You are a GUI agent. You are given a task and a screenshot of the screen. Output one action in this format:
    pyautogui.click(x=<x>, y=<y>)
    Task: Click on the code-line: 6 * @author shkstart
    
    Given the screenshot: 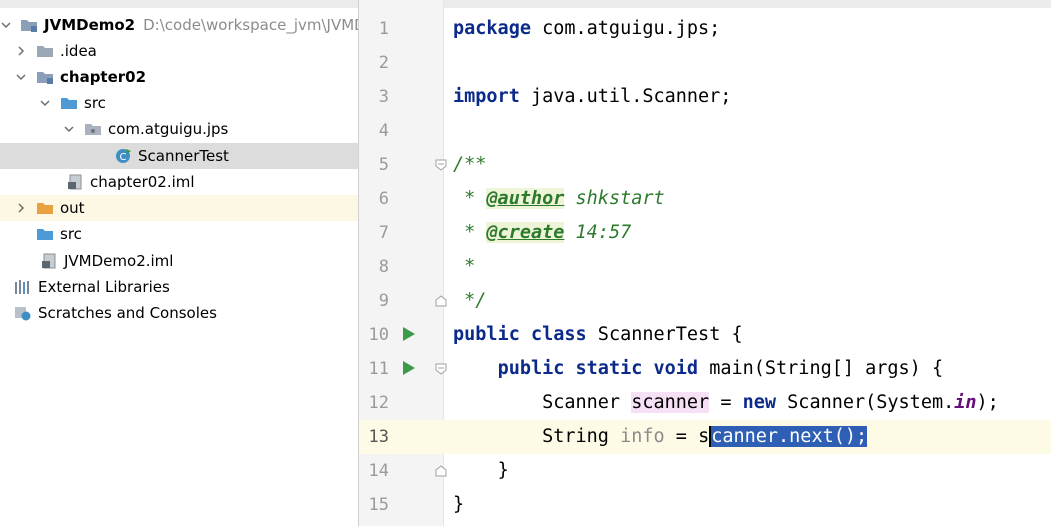 What is the action you would take?
    pyautogui.click(x=705, y=199)
    